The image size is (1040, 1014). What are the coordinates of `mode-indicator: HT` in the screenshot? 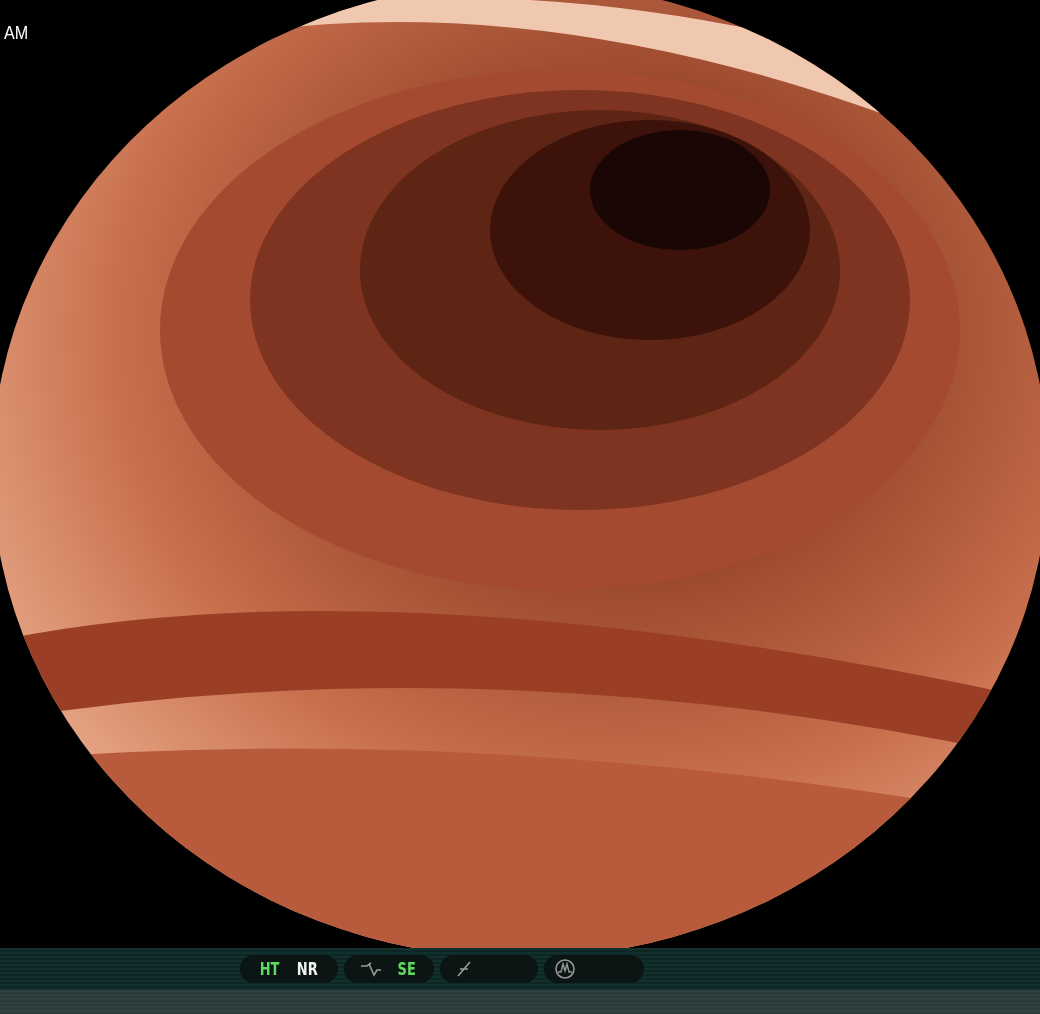 It's located at (269, 969).